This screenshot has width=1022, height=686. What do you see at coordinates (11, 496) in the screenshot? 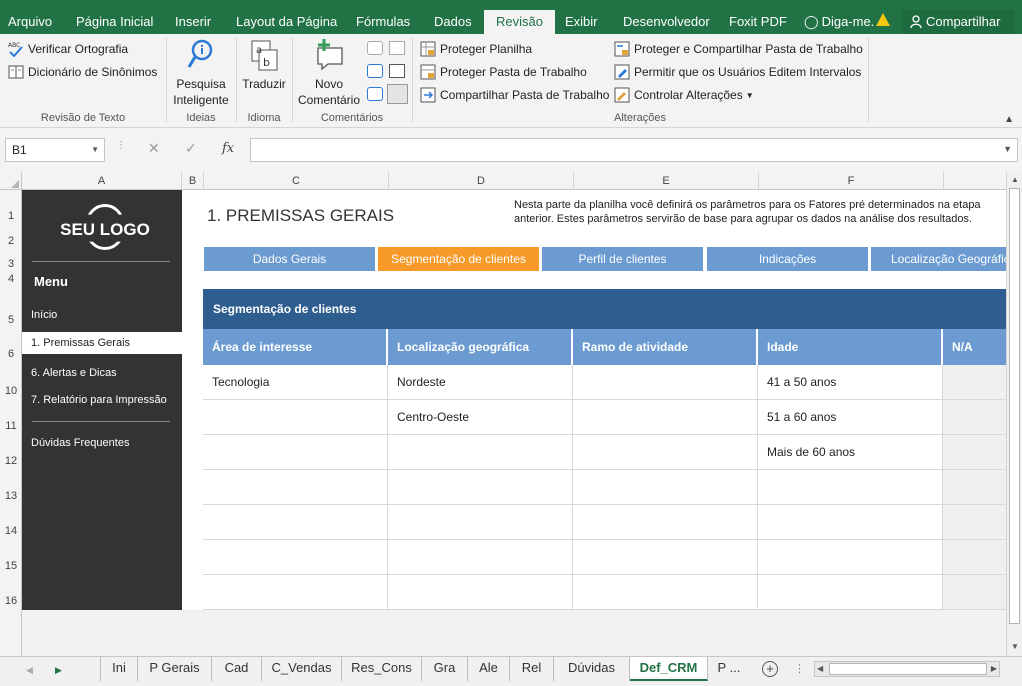
I see `row-header: 13` at bounding box center [11, 496].